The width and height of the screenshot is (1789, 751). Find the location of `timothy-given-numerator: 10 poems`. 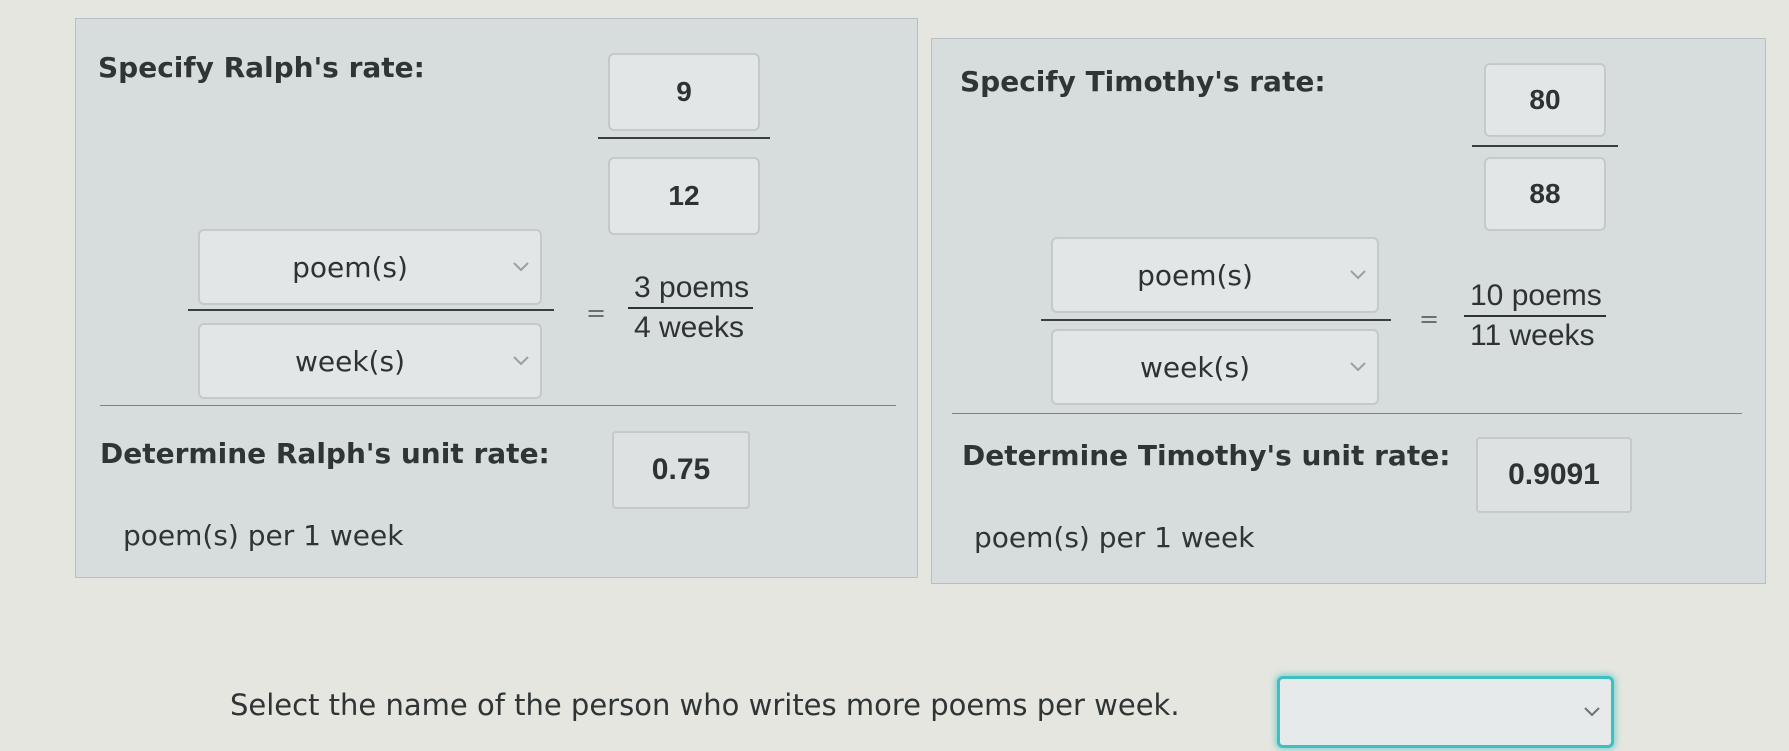

timothy-given-numerator: 10 poems is located at coordinates (1535, 298).